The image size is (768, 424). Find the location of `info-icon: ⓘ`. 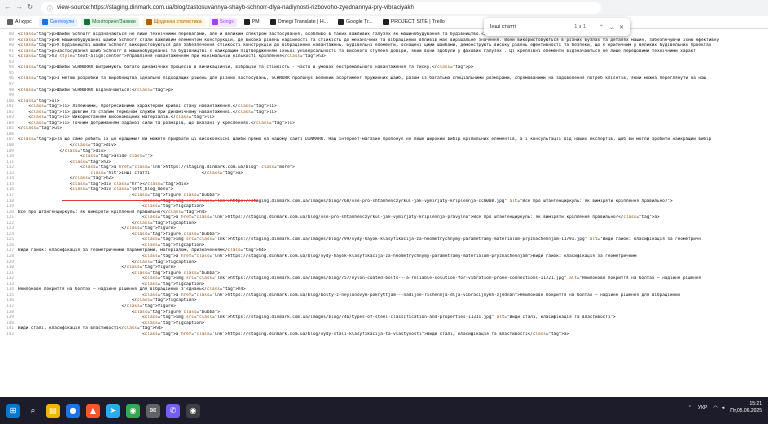

info-icon: ⓘ is located at coordinates (50, 8).